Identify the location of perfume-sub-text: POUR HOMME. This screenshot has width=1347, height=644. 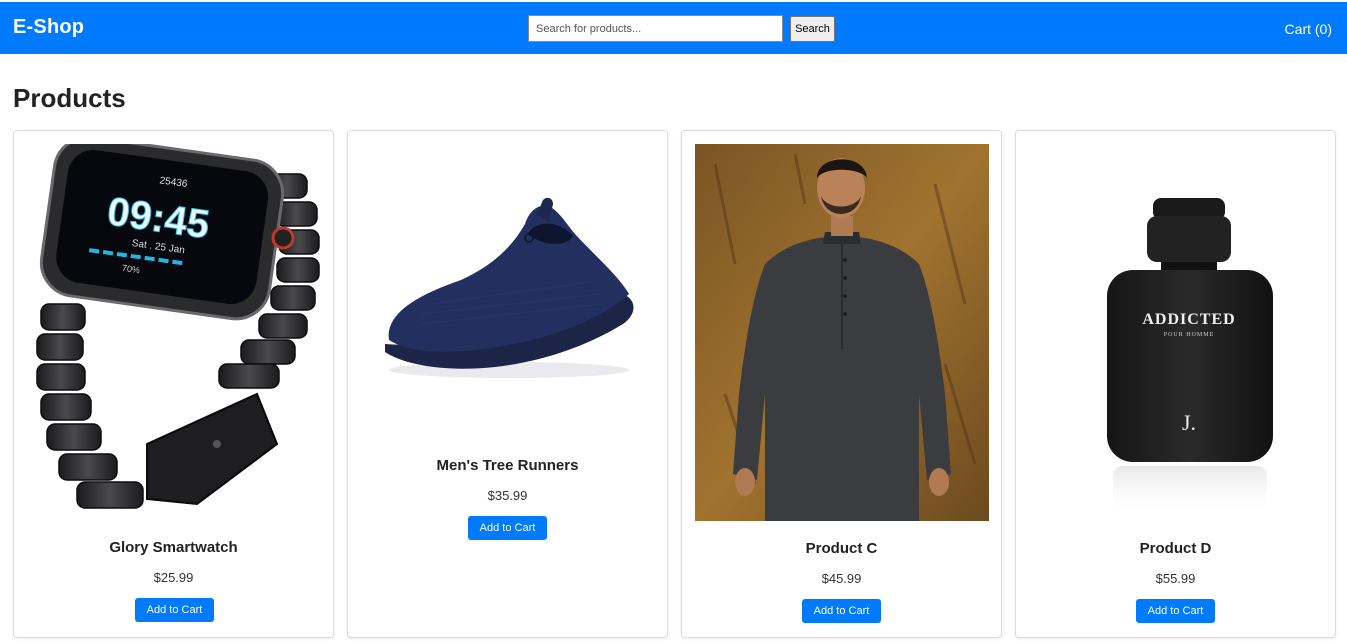
(1189, 335).